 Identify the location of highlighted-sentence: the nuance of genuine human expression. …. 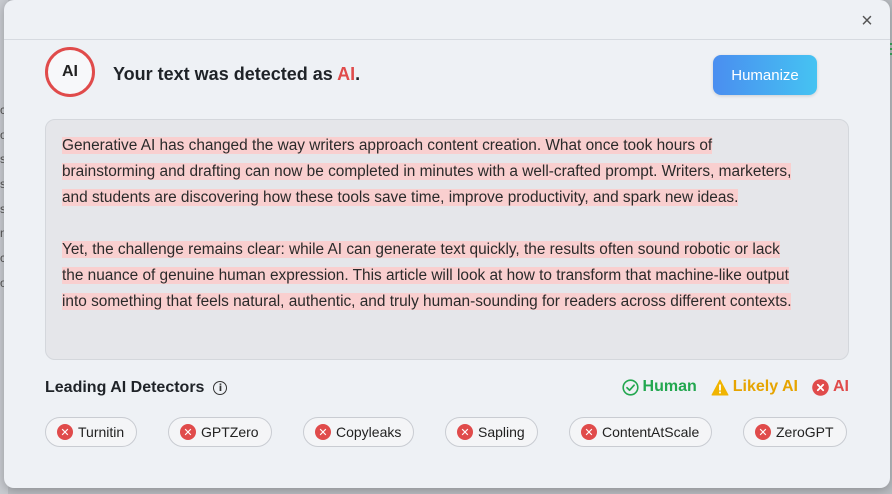
(425, 275).